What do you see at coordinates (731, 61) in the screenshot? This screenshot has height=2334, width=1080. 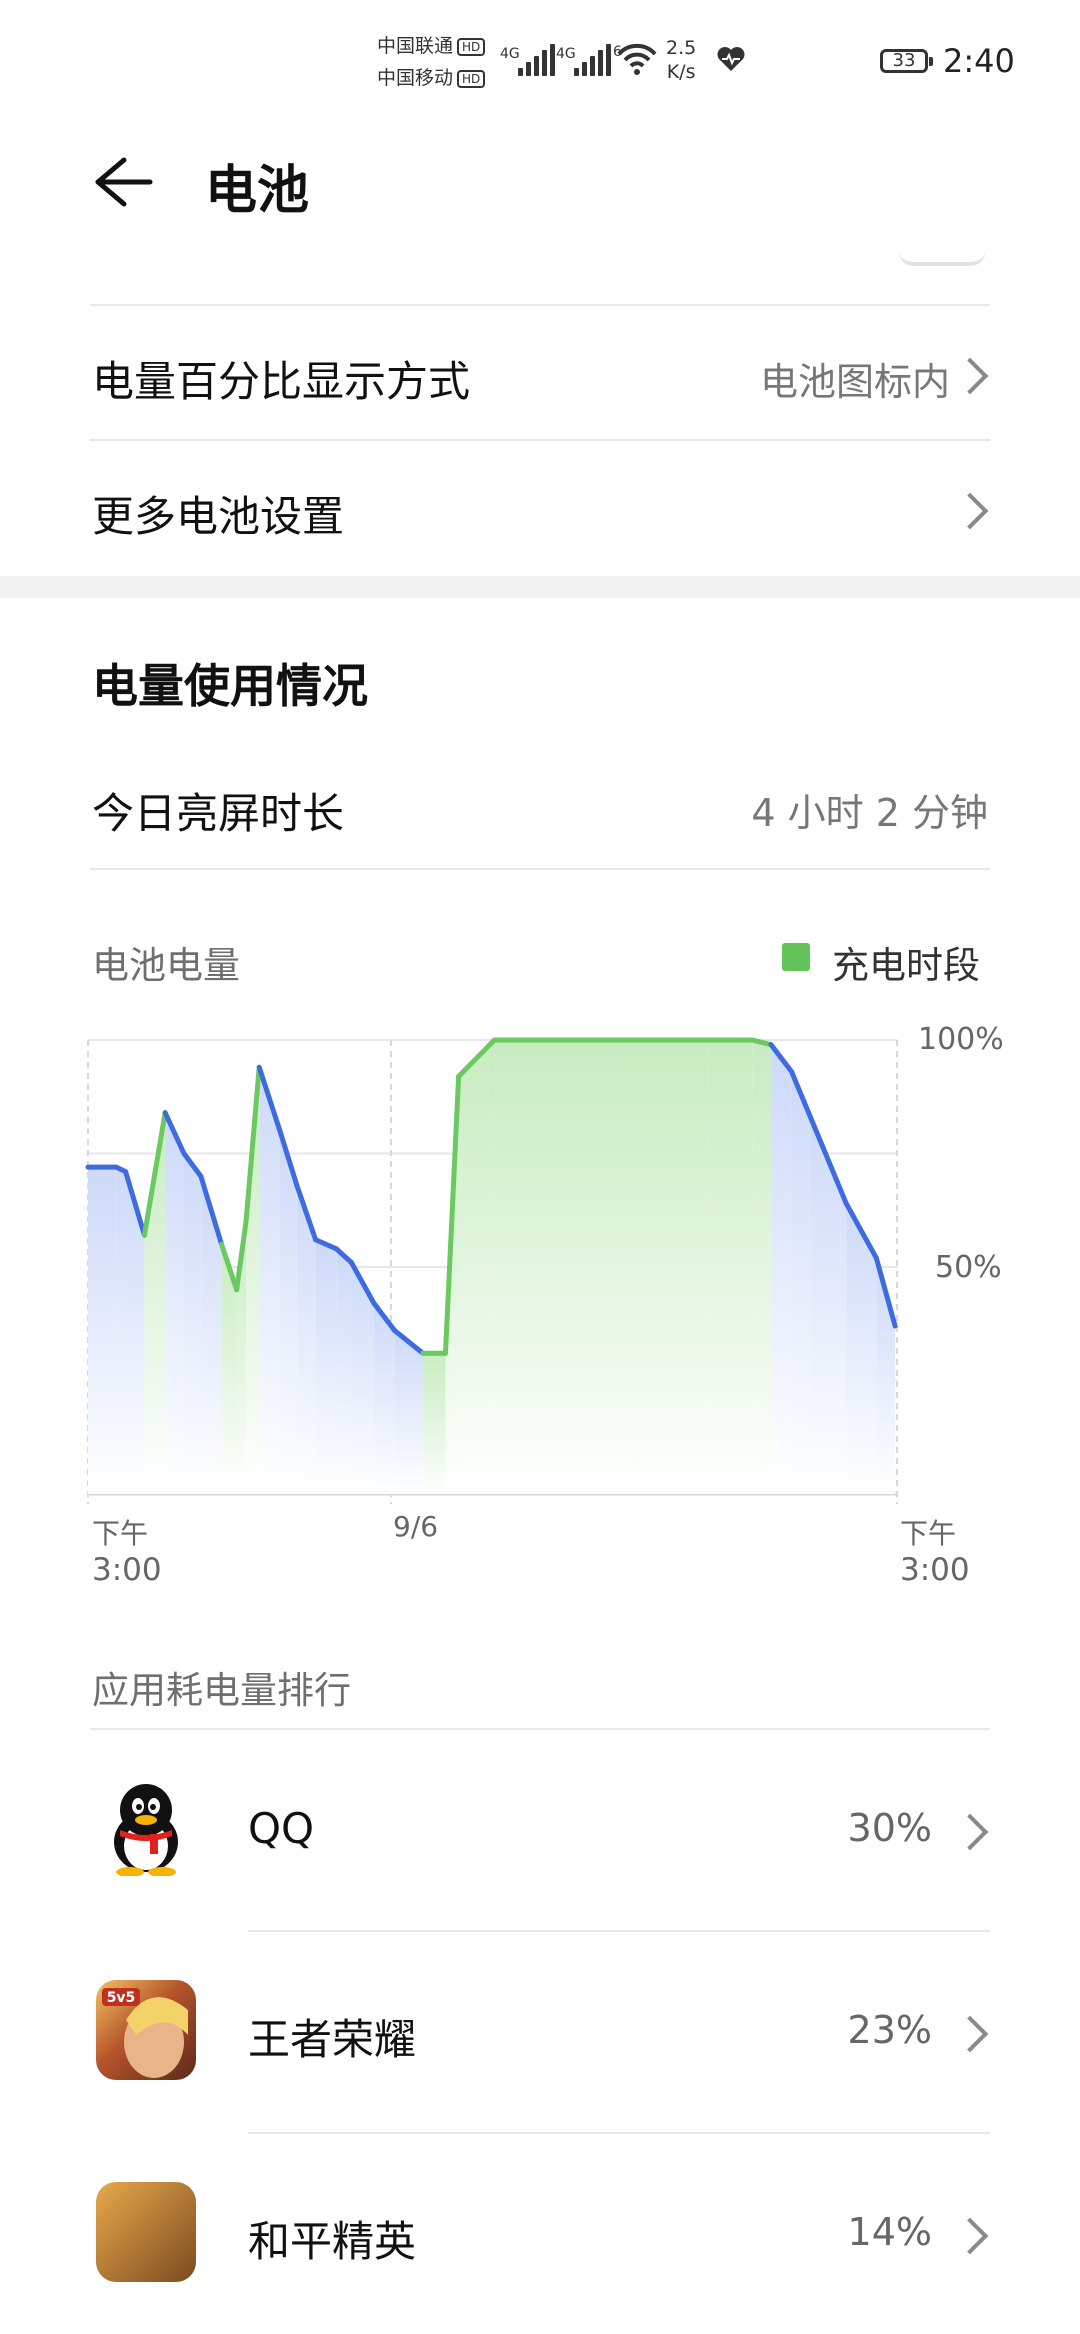 I see `heart-icon` at bounding box center [731, 61].